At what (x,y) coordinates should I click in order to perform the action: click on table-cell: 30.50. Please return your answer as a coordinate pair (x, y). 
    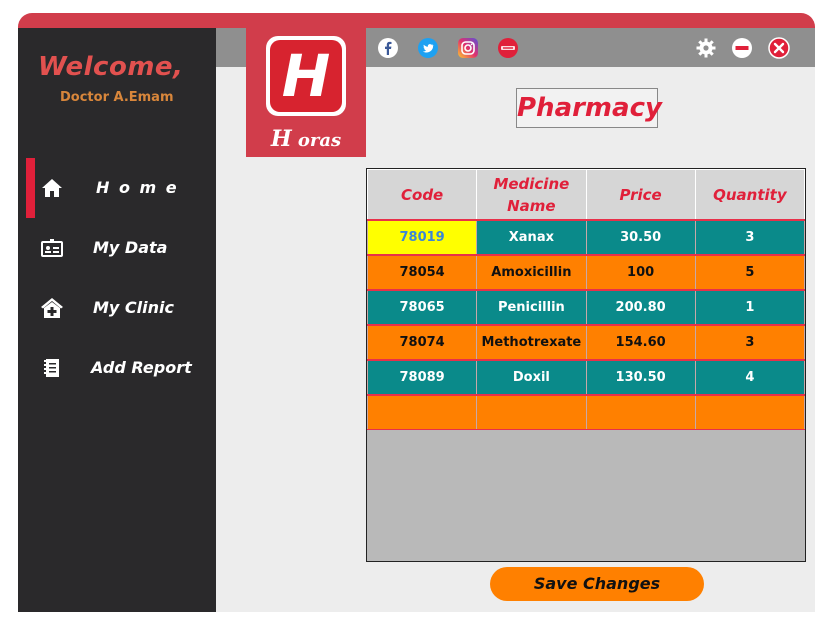
    Looking at the image, I should click on (640, 237).